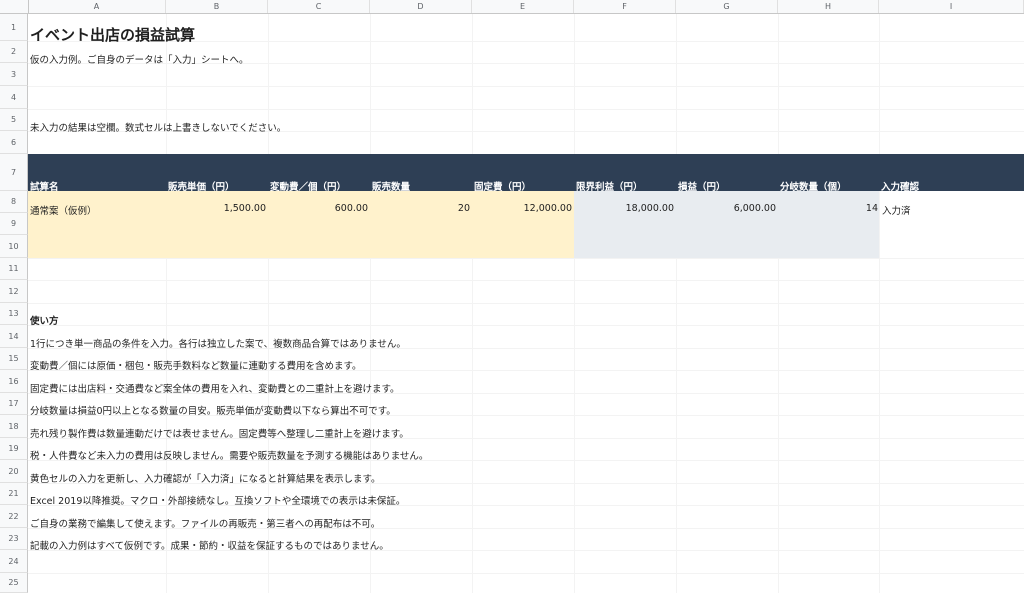  Describe the element at coordinates (14, 246) in the screenshot. I see `row-header-10: 10` at that location.